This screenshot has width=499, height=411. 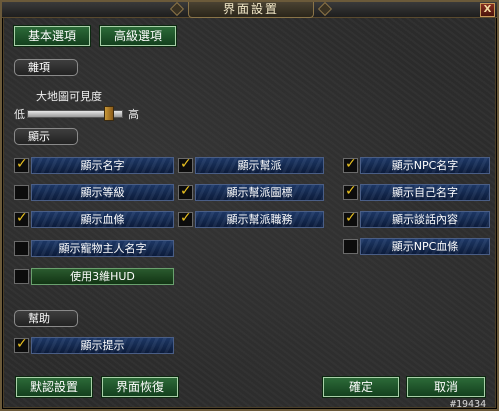 I want to click on ok-button: 確定, so click(x=361, y=387).